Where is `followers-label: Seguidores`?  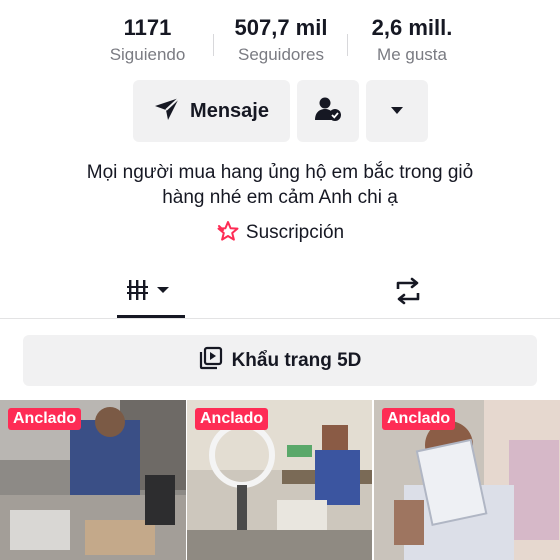
followers-label: Seguidores is located at coordinates (280, 54).